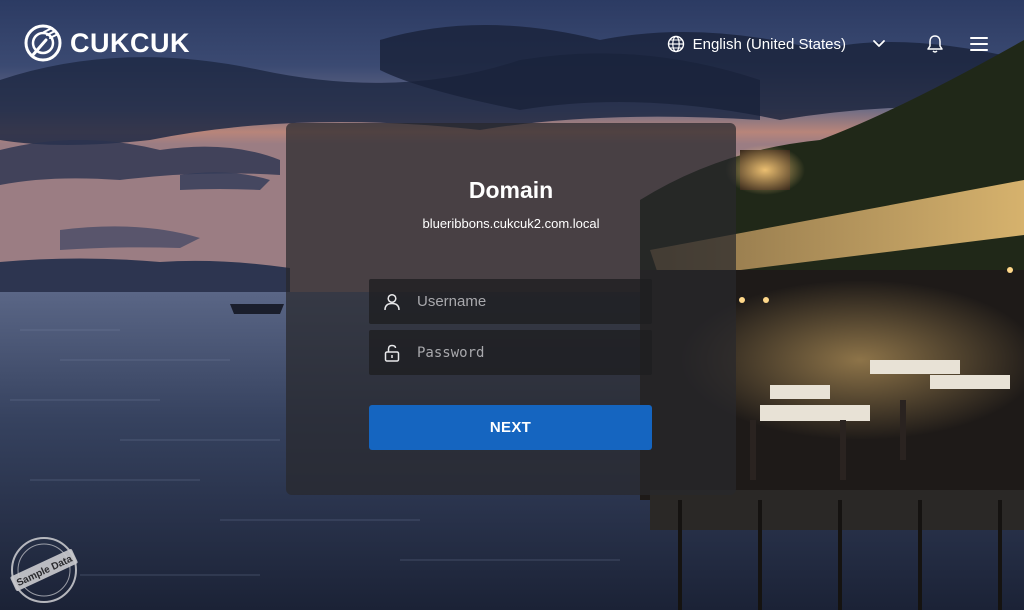 The height and width of the screenshot is (611, 1024). Describe the element at coordinates (510, 427) in the screenshot. I see `next-button: NEXT` at that location.